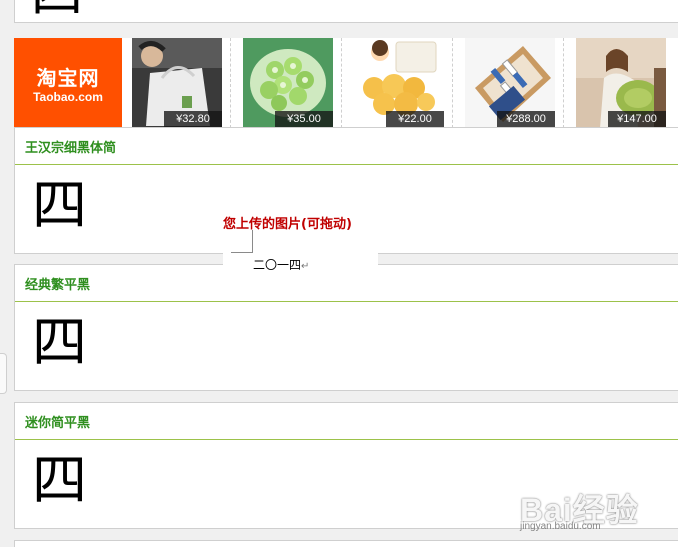 The height and width of the screenshot is (547, 678). What do you see at coordinates (68, 97) in the screenshot?
I see `taobao-logo-en: Taobao.com` at bounding box center [68, 97].